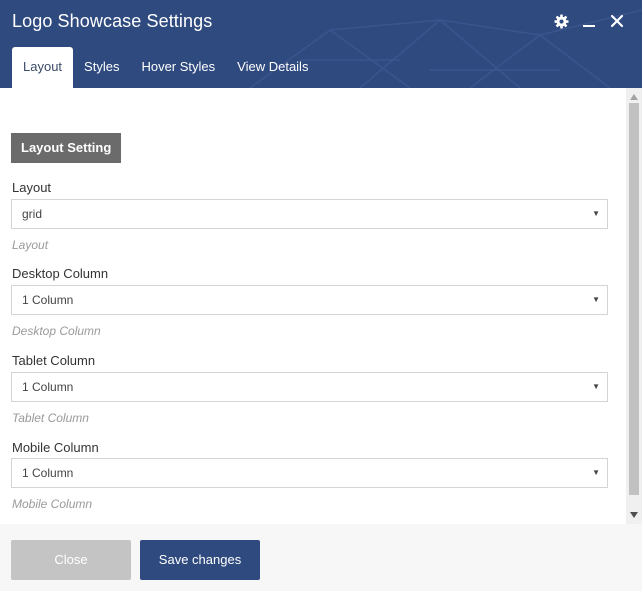  I want to click on tab-layout: Layout, so click(43, 67).